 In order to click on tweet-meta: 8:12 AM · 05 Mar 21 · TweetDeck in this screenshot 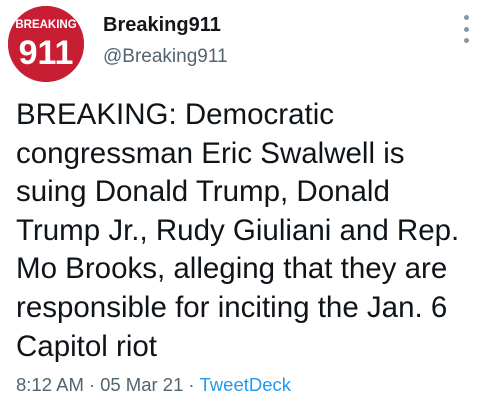, I will do `click(153, 385)`.